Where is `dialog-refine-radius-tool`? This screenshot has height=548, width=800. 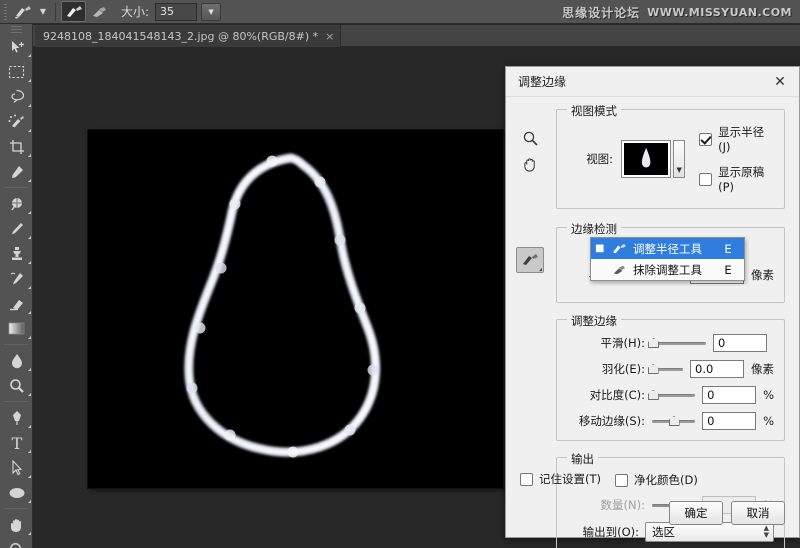 dialog-refine-radius-tool is located at coordinates (530, 260).